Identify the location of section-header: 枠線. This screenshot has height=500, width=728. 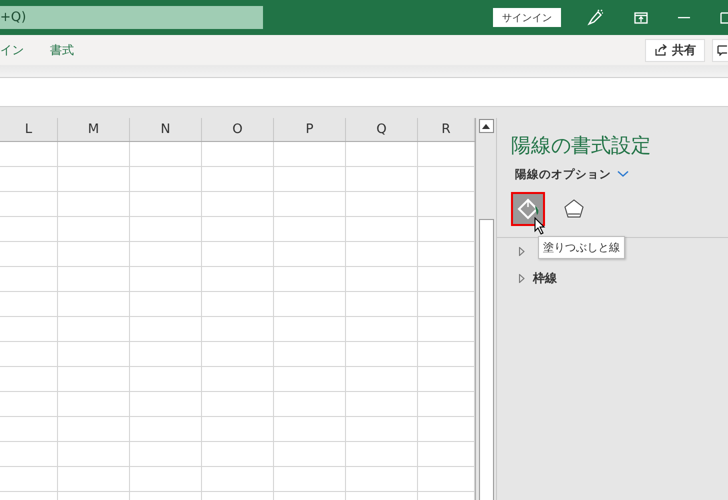
(545, 278).